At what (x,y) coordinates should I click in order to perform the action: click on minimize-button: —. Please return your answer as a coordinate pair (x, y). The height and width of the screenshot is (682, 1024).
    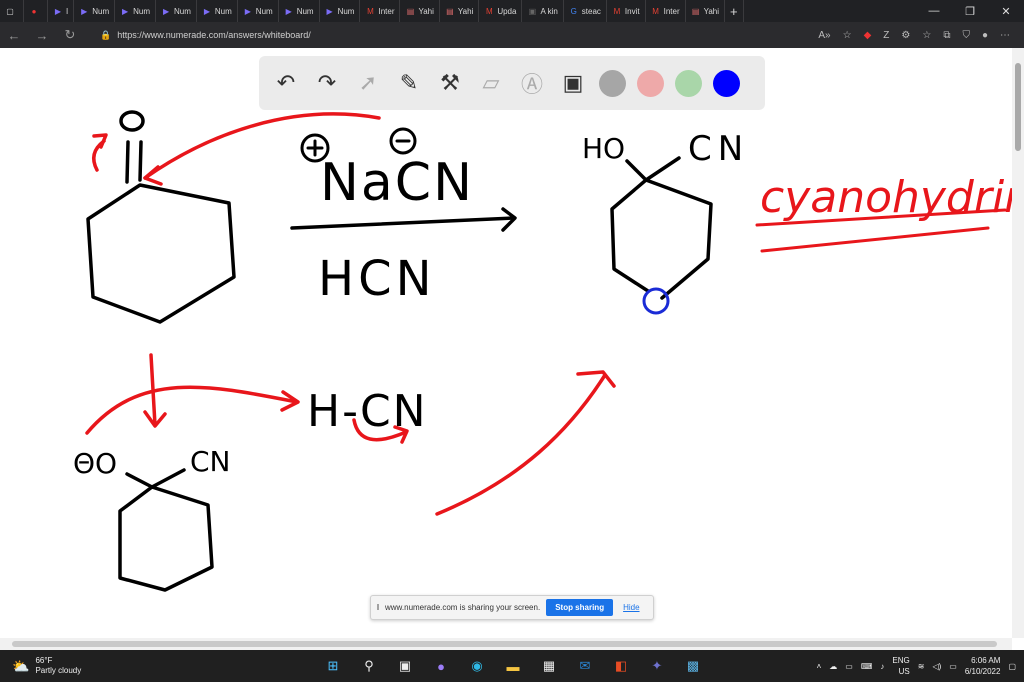
    Looking at the image, I should click on (934, 11).